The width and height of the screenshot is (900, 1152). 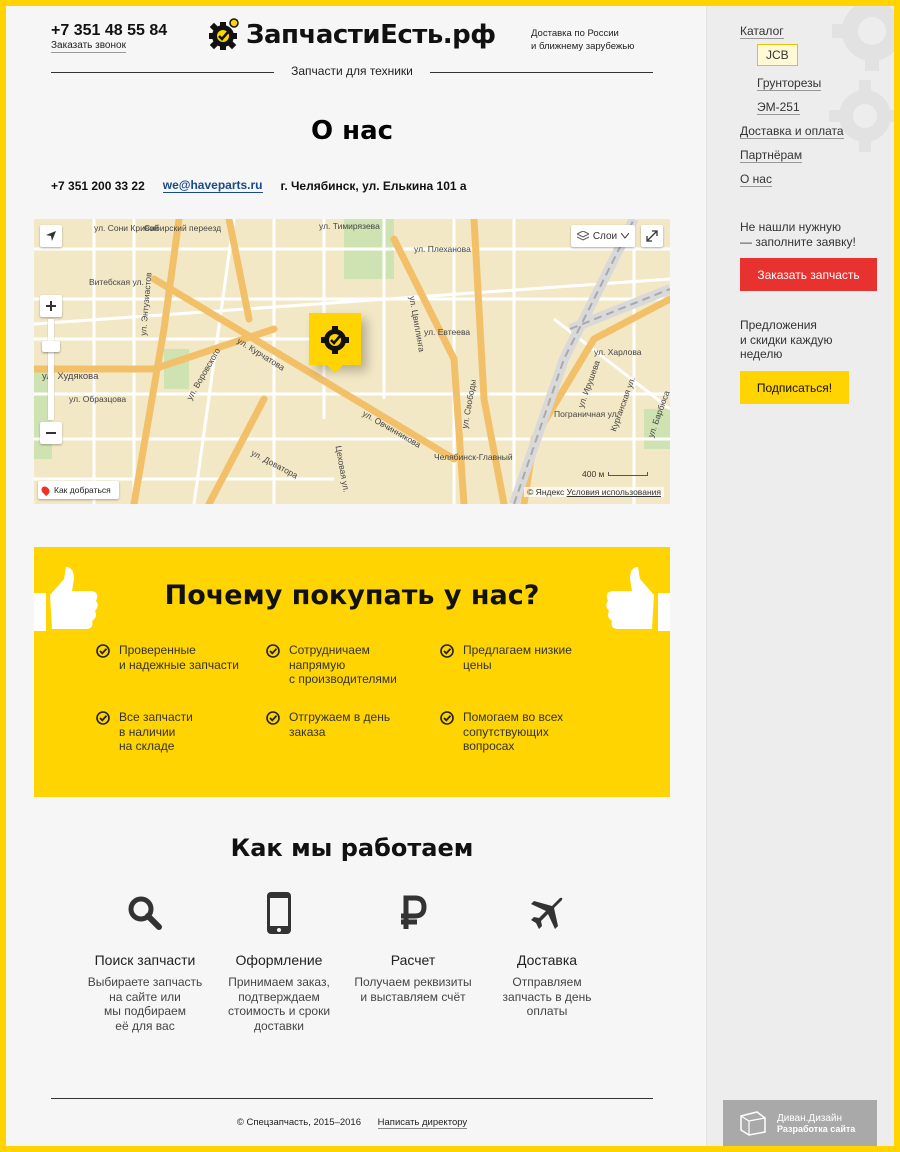 What do you see at coordinates (778, 107) in the screenshot?
I see `sidebar-item-label: ЭМ-251` at bounding box center [778, 107].